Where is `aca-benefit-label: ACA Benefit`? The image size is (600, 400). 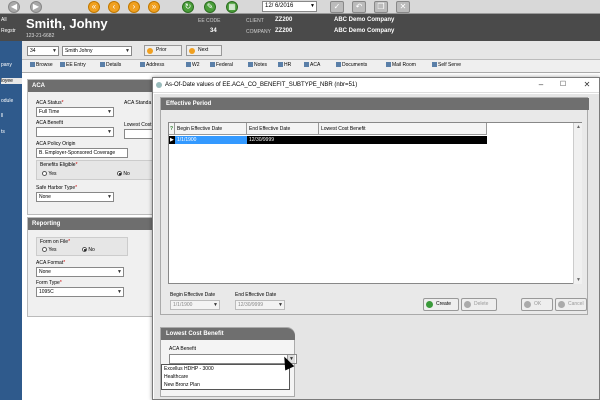
aca-benefit-label: ACA Benefit is located at coordinates (49, 123).